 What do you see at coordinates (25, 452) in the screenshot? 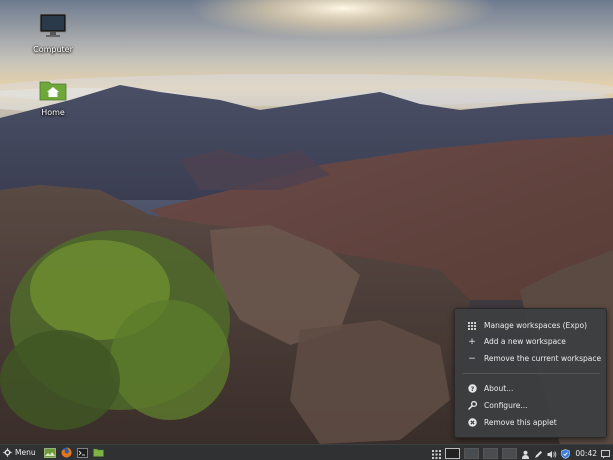
I see `menu-button-label: Menu` at bounding box center [25, 452].